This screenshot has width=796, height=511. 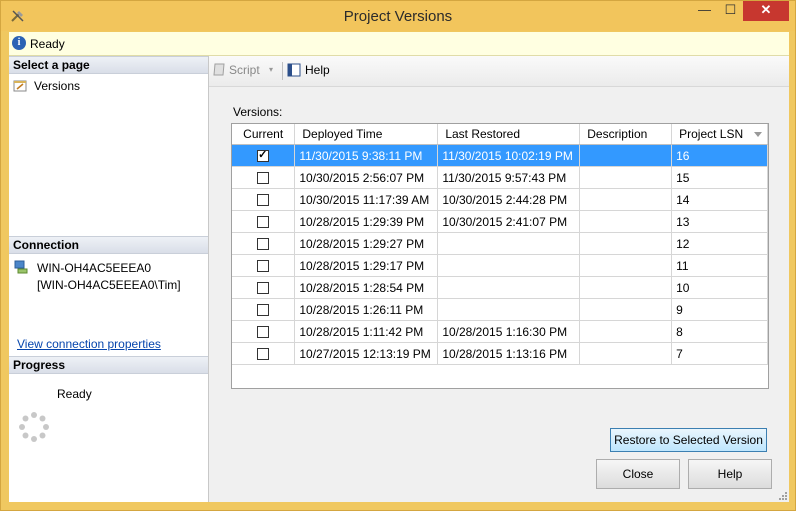 I want to click on status-bar: i Ready, so click(x=399, y=44).